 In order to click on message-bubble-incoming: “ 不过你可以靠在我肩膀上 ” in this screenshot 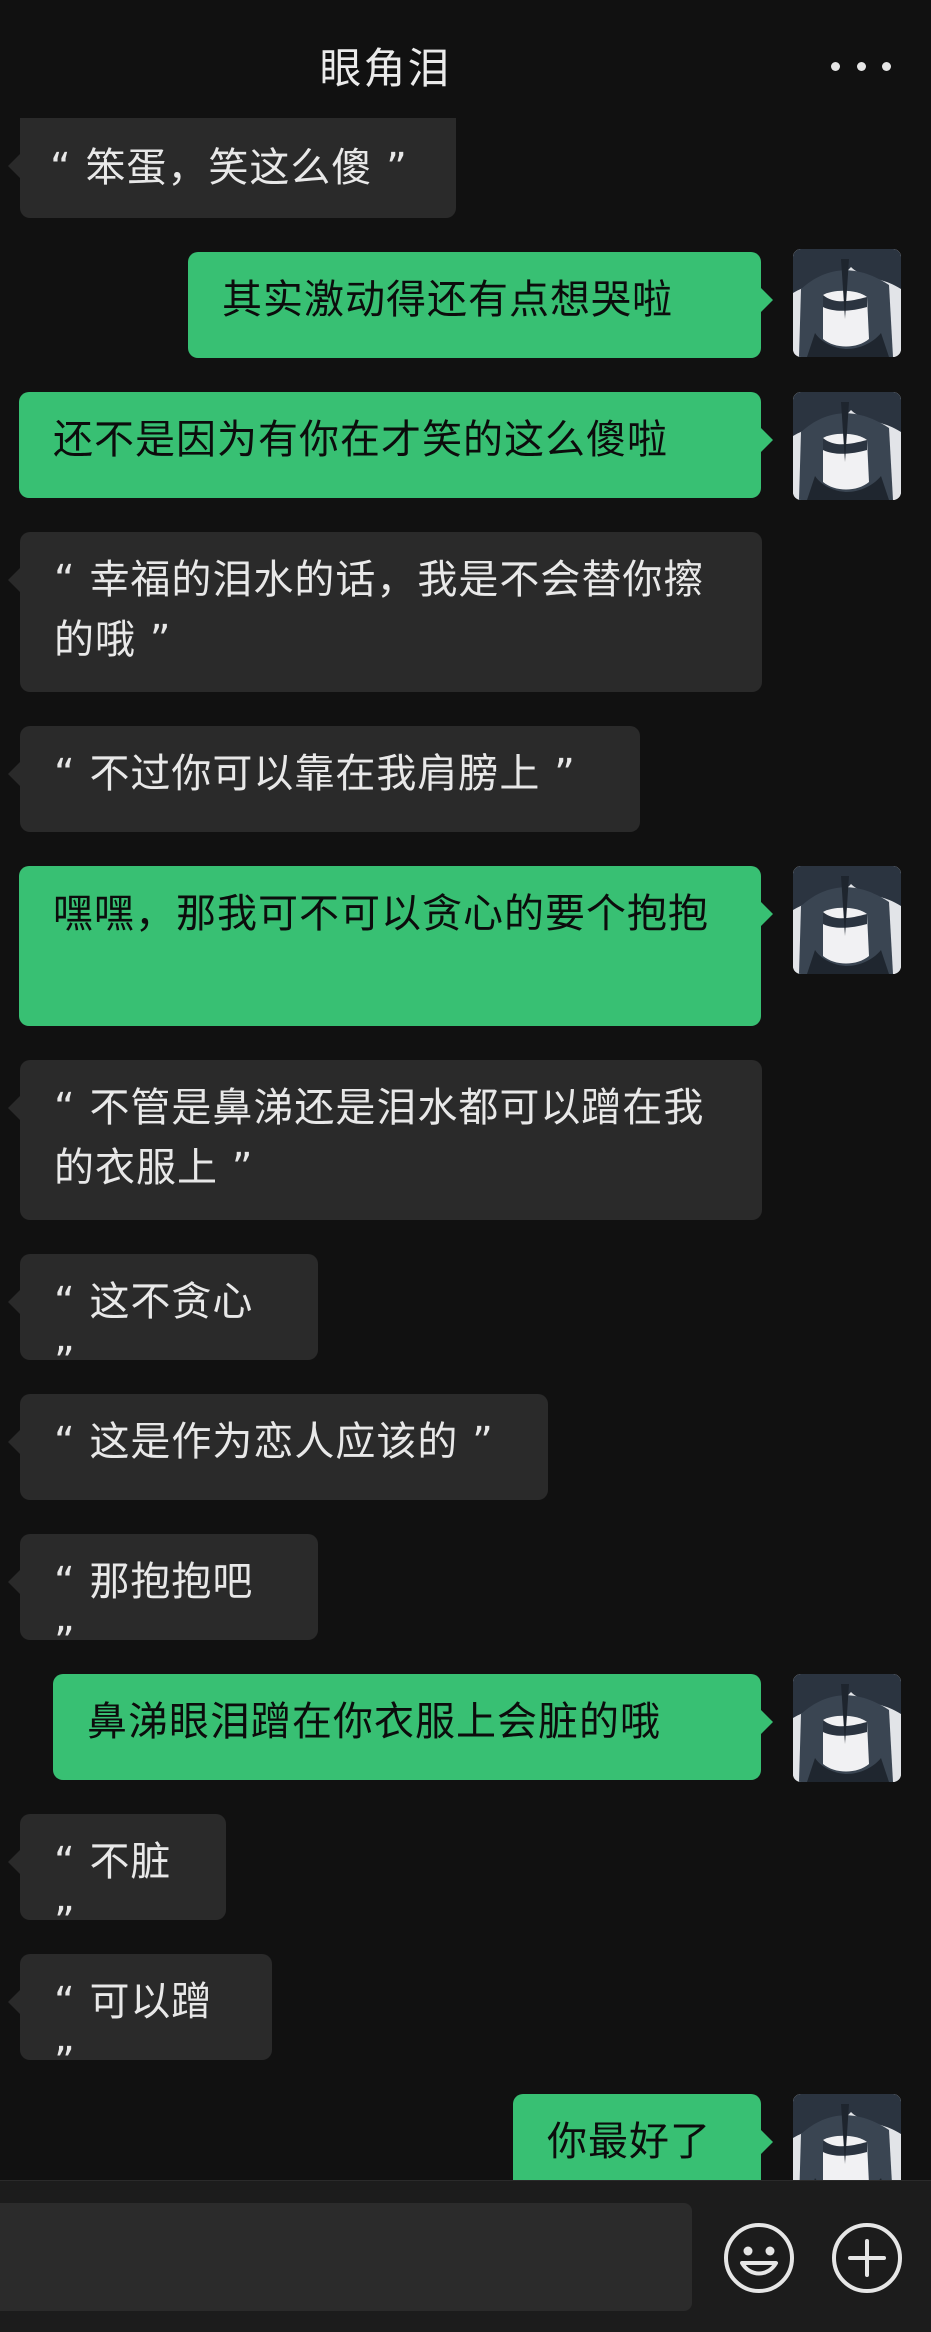, I will do `click(324, 779)`.